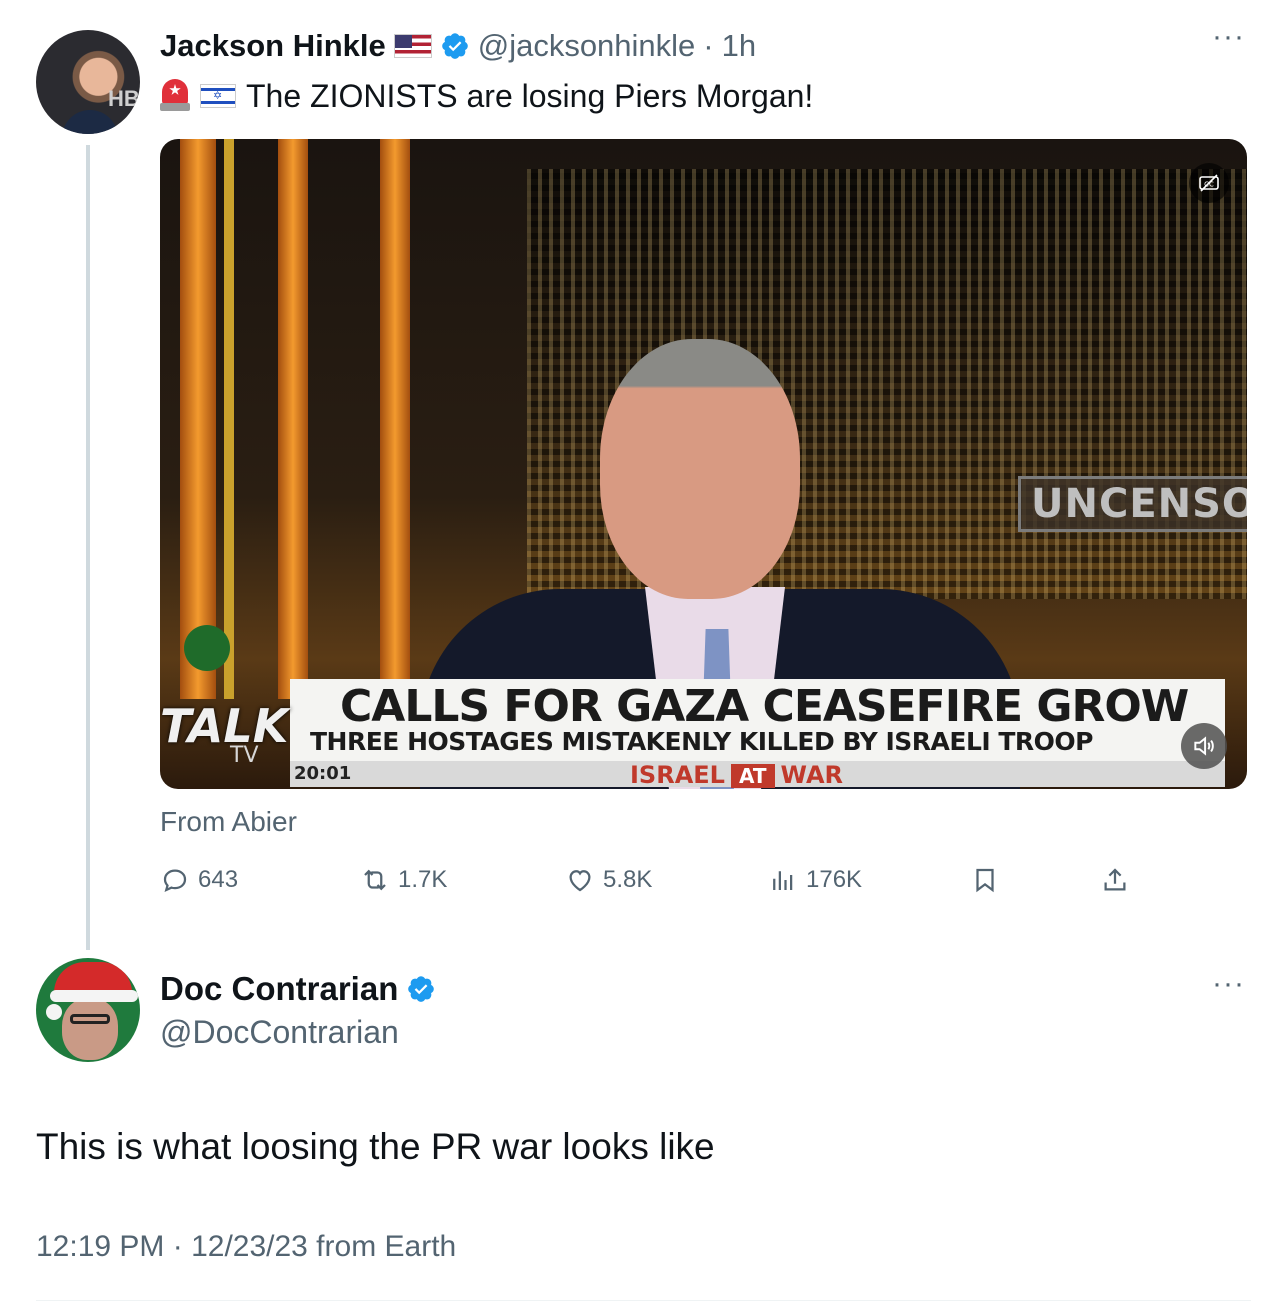 This screenshot has height=1303, width=1287. What do you see at coordinates (94, 996) in the screenshot?
I see `santa-hat-rim` at bounding box center [94, 996].